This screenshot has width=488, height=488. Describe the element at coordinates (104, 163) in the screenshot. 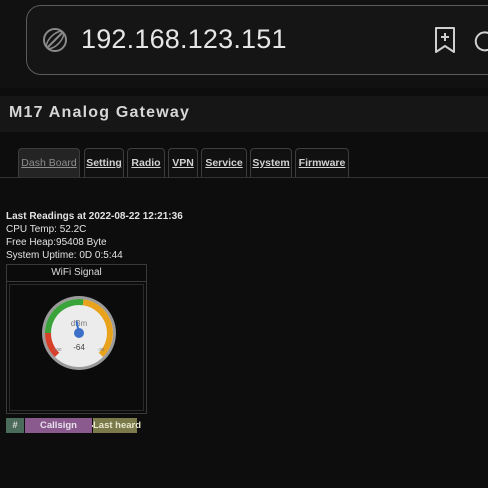

I see `tab-setting: Setting` at that location.